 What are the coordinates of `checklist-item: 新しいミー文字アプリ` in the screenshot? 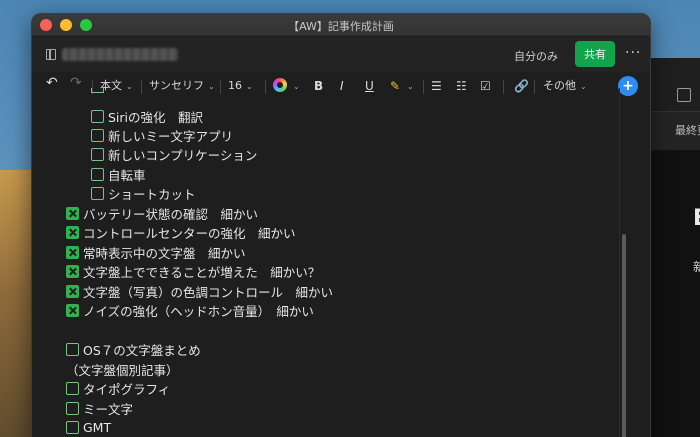 It's located at (162, 135).